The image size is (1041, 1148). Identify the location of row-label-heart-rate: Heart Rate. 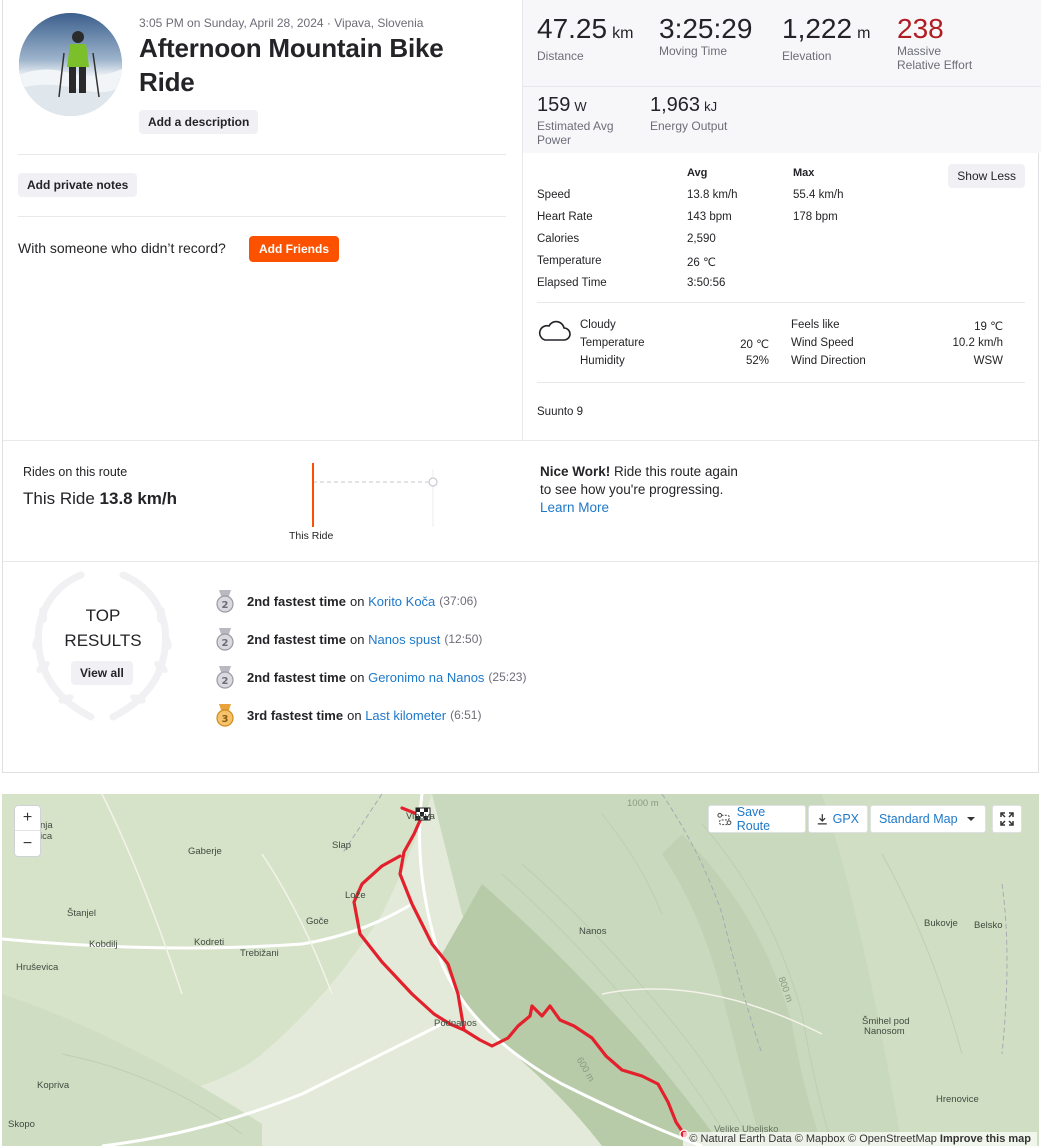
(565, 217).